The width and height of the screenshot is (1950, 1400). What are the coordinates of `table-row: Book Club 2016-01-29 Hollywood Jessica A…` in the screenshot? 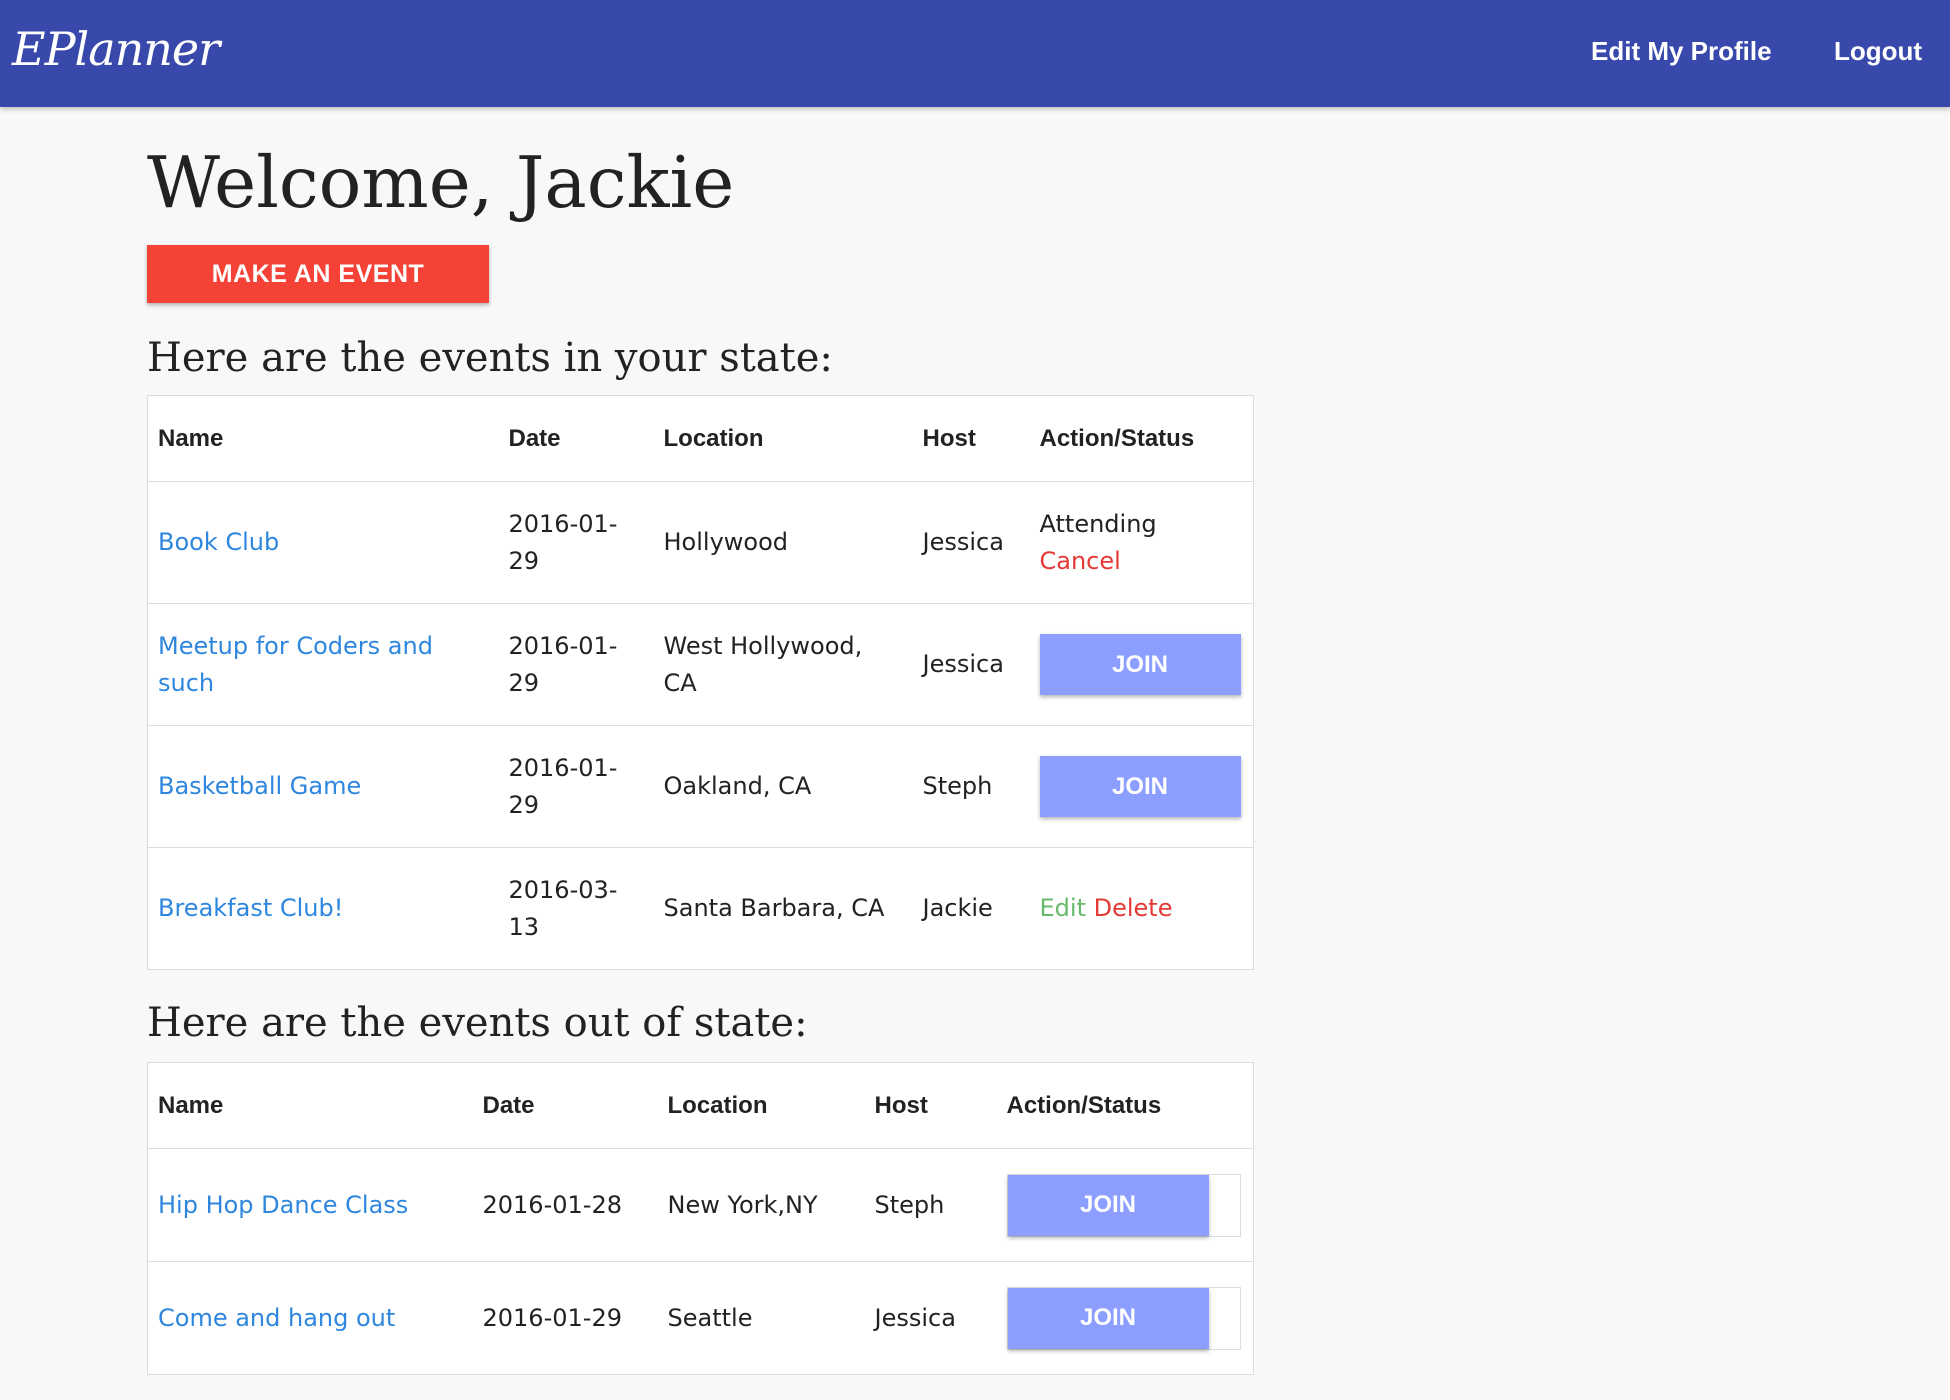 It's located at (700, 542).